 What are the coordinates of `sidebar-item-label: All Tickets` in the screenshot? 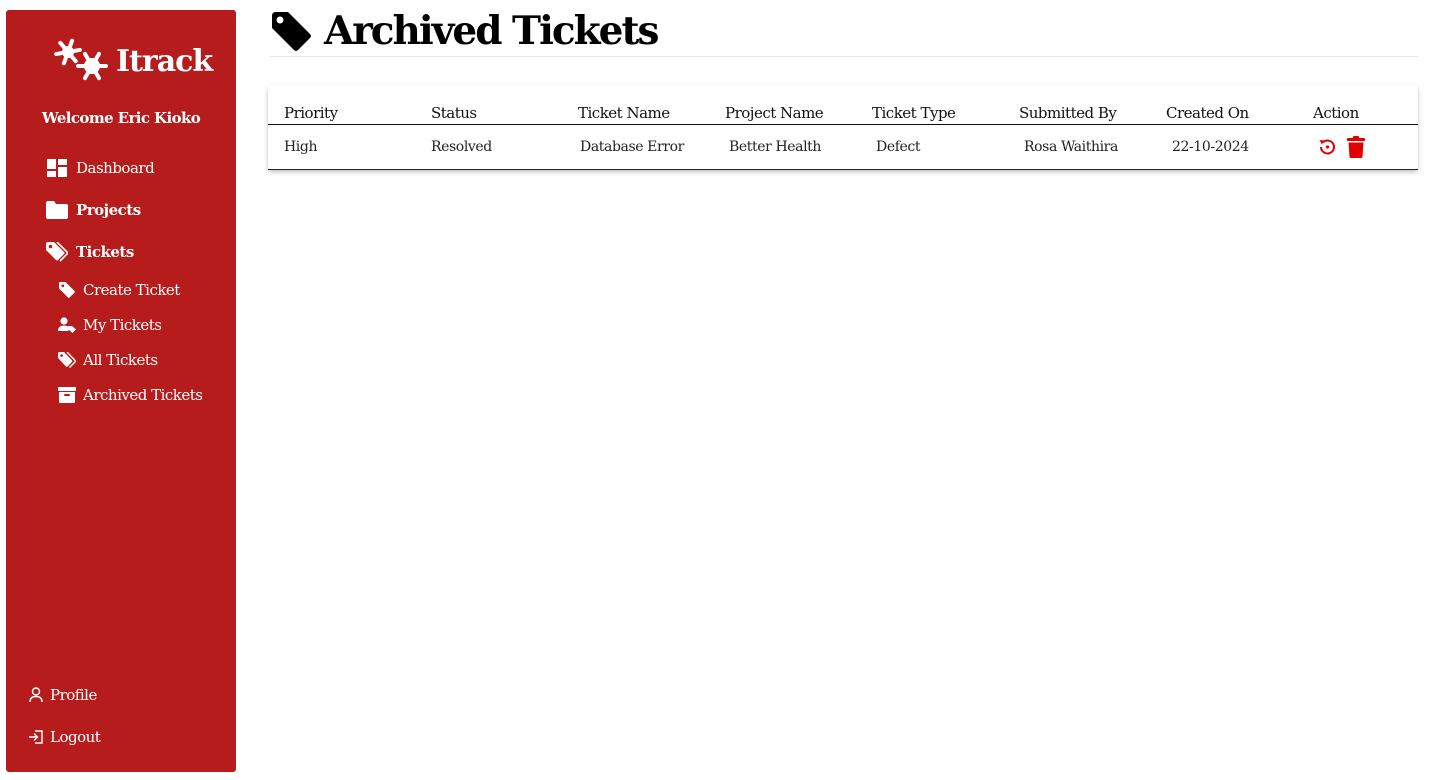 It's located at (120, 360).